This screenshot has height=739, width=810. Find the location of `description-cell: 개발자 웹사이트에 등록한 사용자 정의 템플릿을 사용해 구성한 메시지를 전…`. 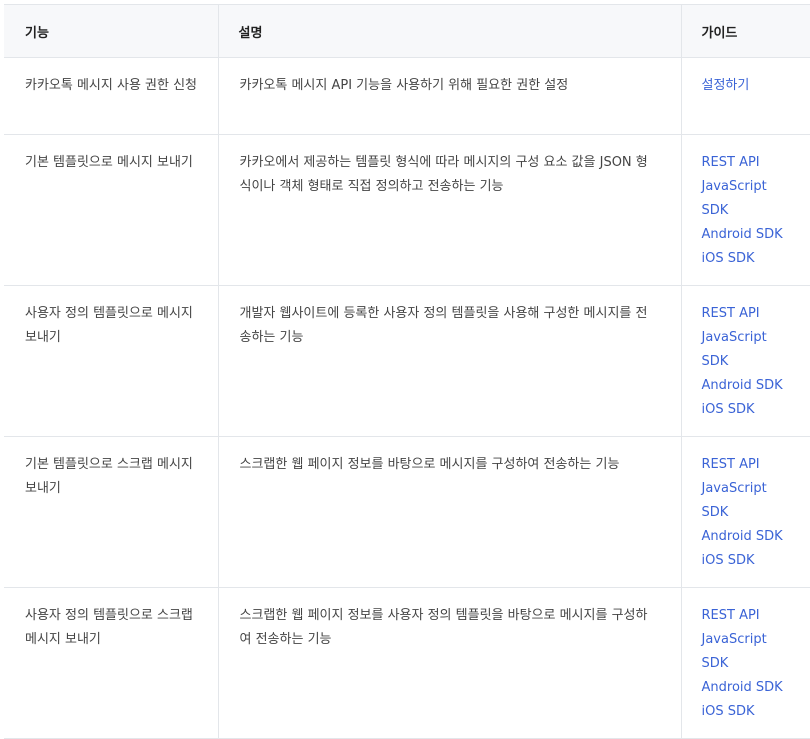

description-cell: 개발자 웹사이트에 등록한 사용자 정의 템플릿을 사용해 구성한 메시지를 전… is located at coordinates (449, 361).